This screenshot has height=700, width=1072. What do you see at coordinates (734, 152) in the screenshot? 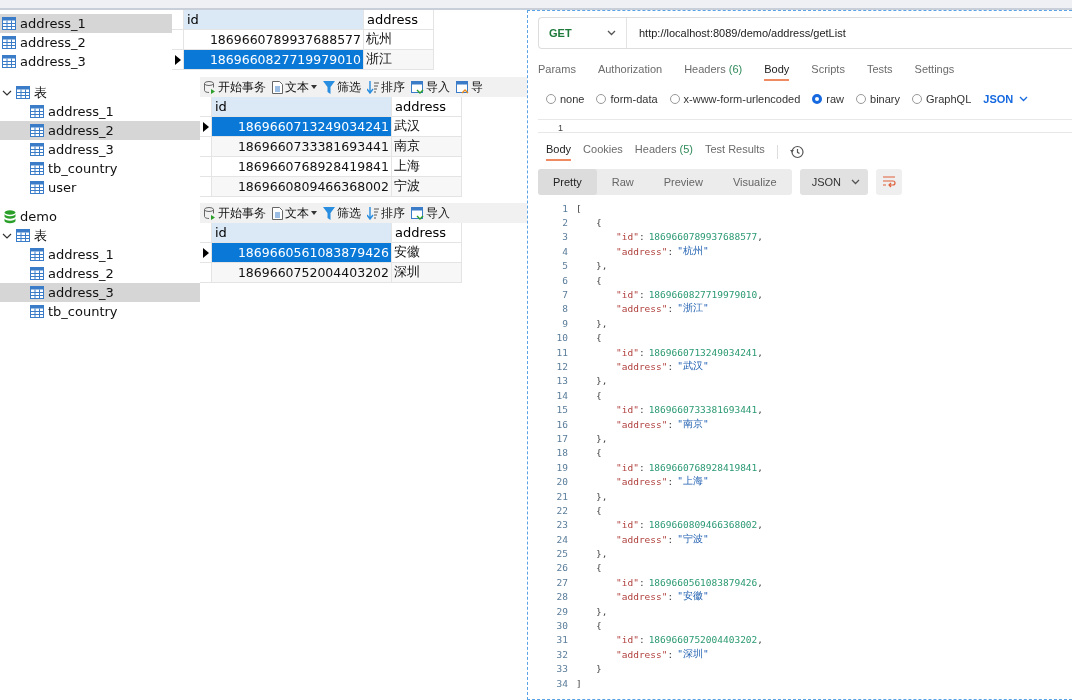
I see `response-tab: Test Results` at bounding box center [734, 152].